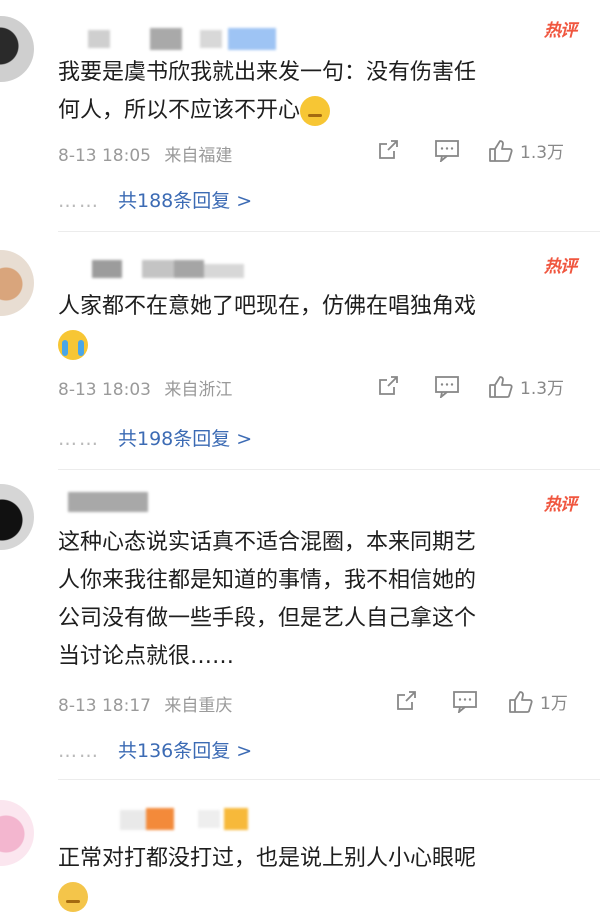 Image resolution: width=600 pixels, height=916 pixels. What do you see at coordinates (104, 156) in the screenshot?
I see `comment-date: 8-13 18:05` at bounding box center [104, 156].